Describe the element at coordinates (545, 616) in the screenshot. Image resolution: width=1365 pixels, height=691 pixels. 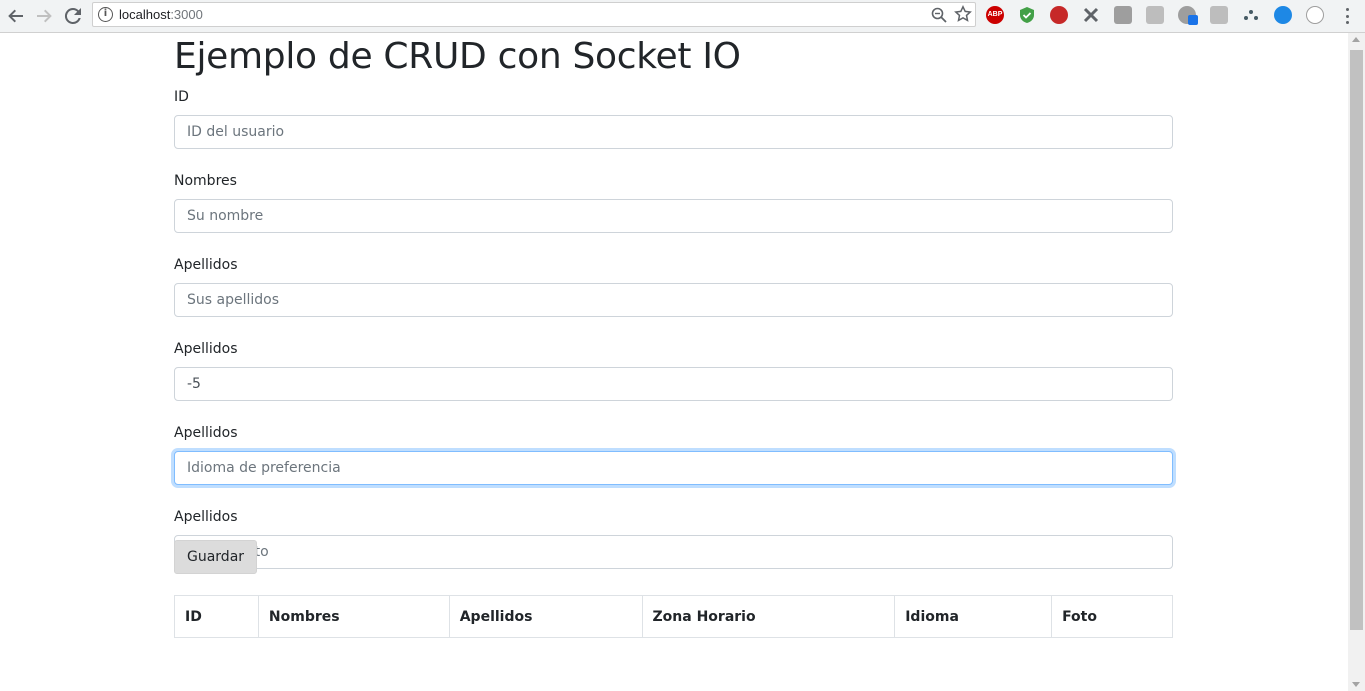
I see `column-header-apellidos: Apellidos` at that location.